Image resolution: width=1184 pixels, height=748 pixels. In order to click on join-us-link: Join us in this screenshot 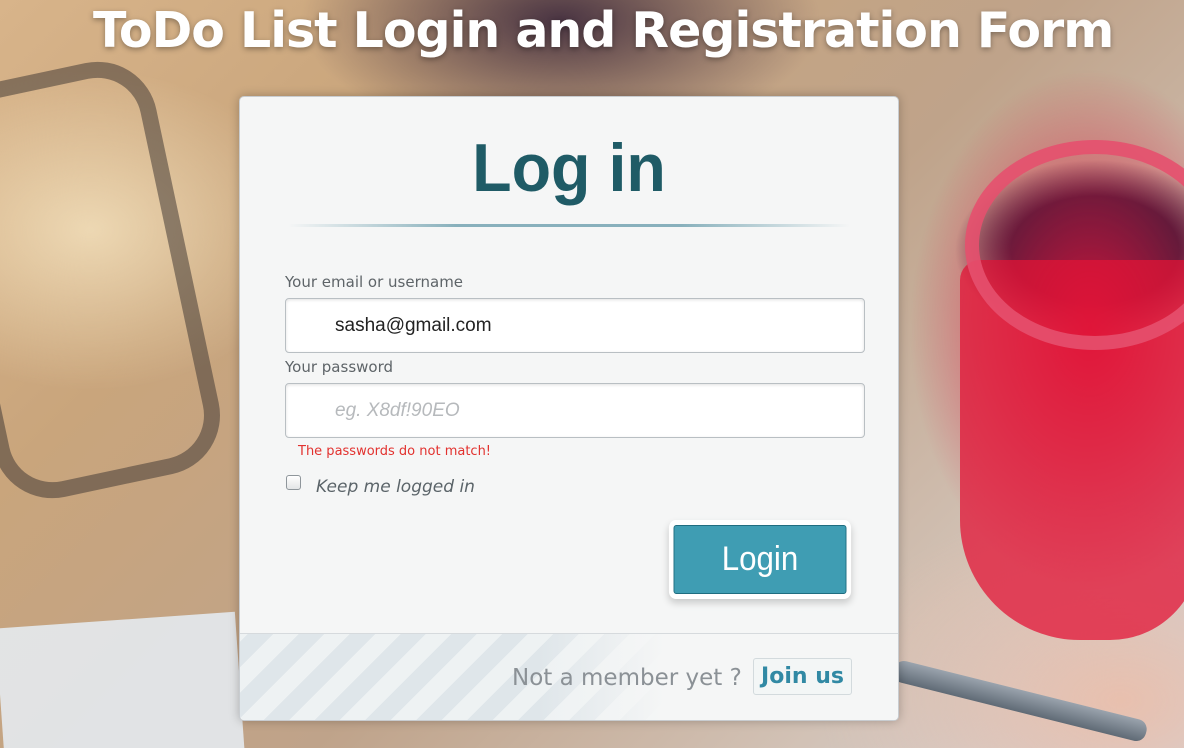, I will do `click(802, 676)`.